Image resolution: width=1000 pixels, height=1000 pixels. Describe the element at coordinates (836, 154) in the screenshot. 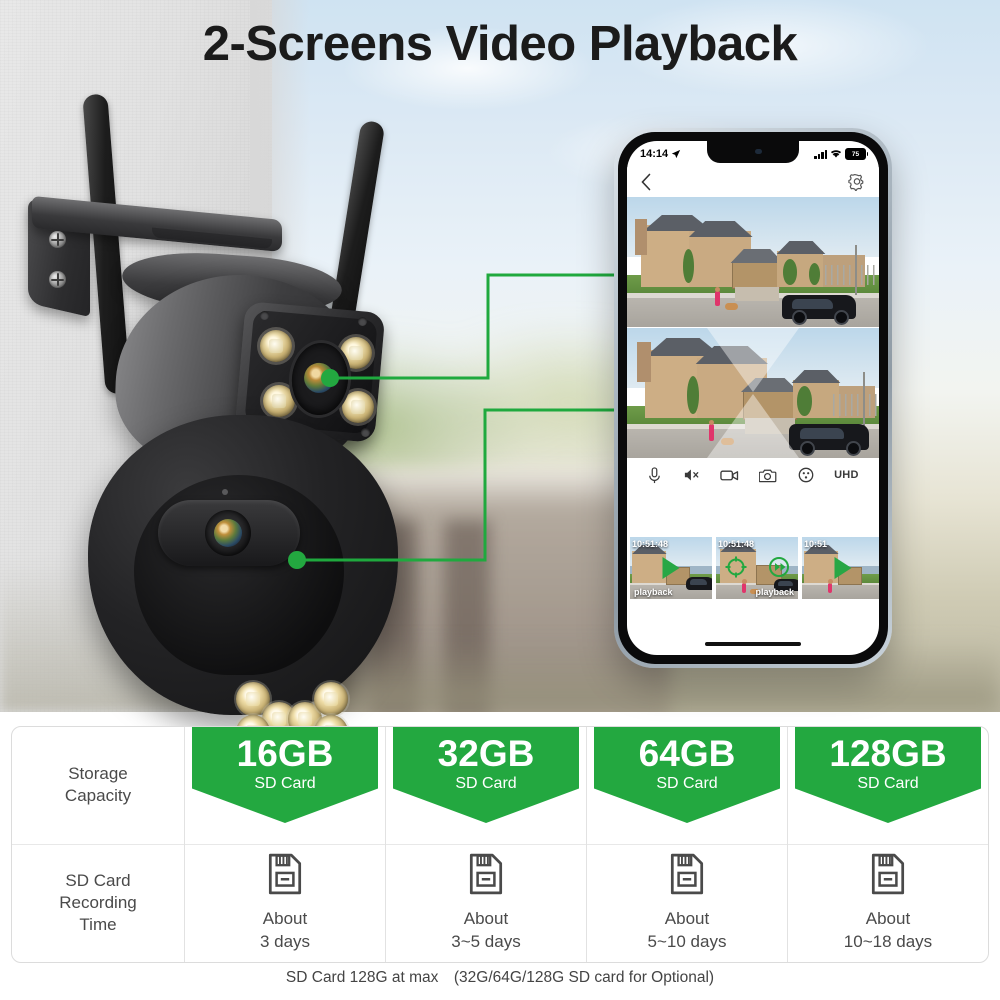

I see `wifi-icon` at that location.